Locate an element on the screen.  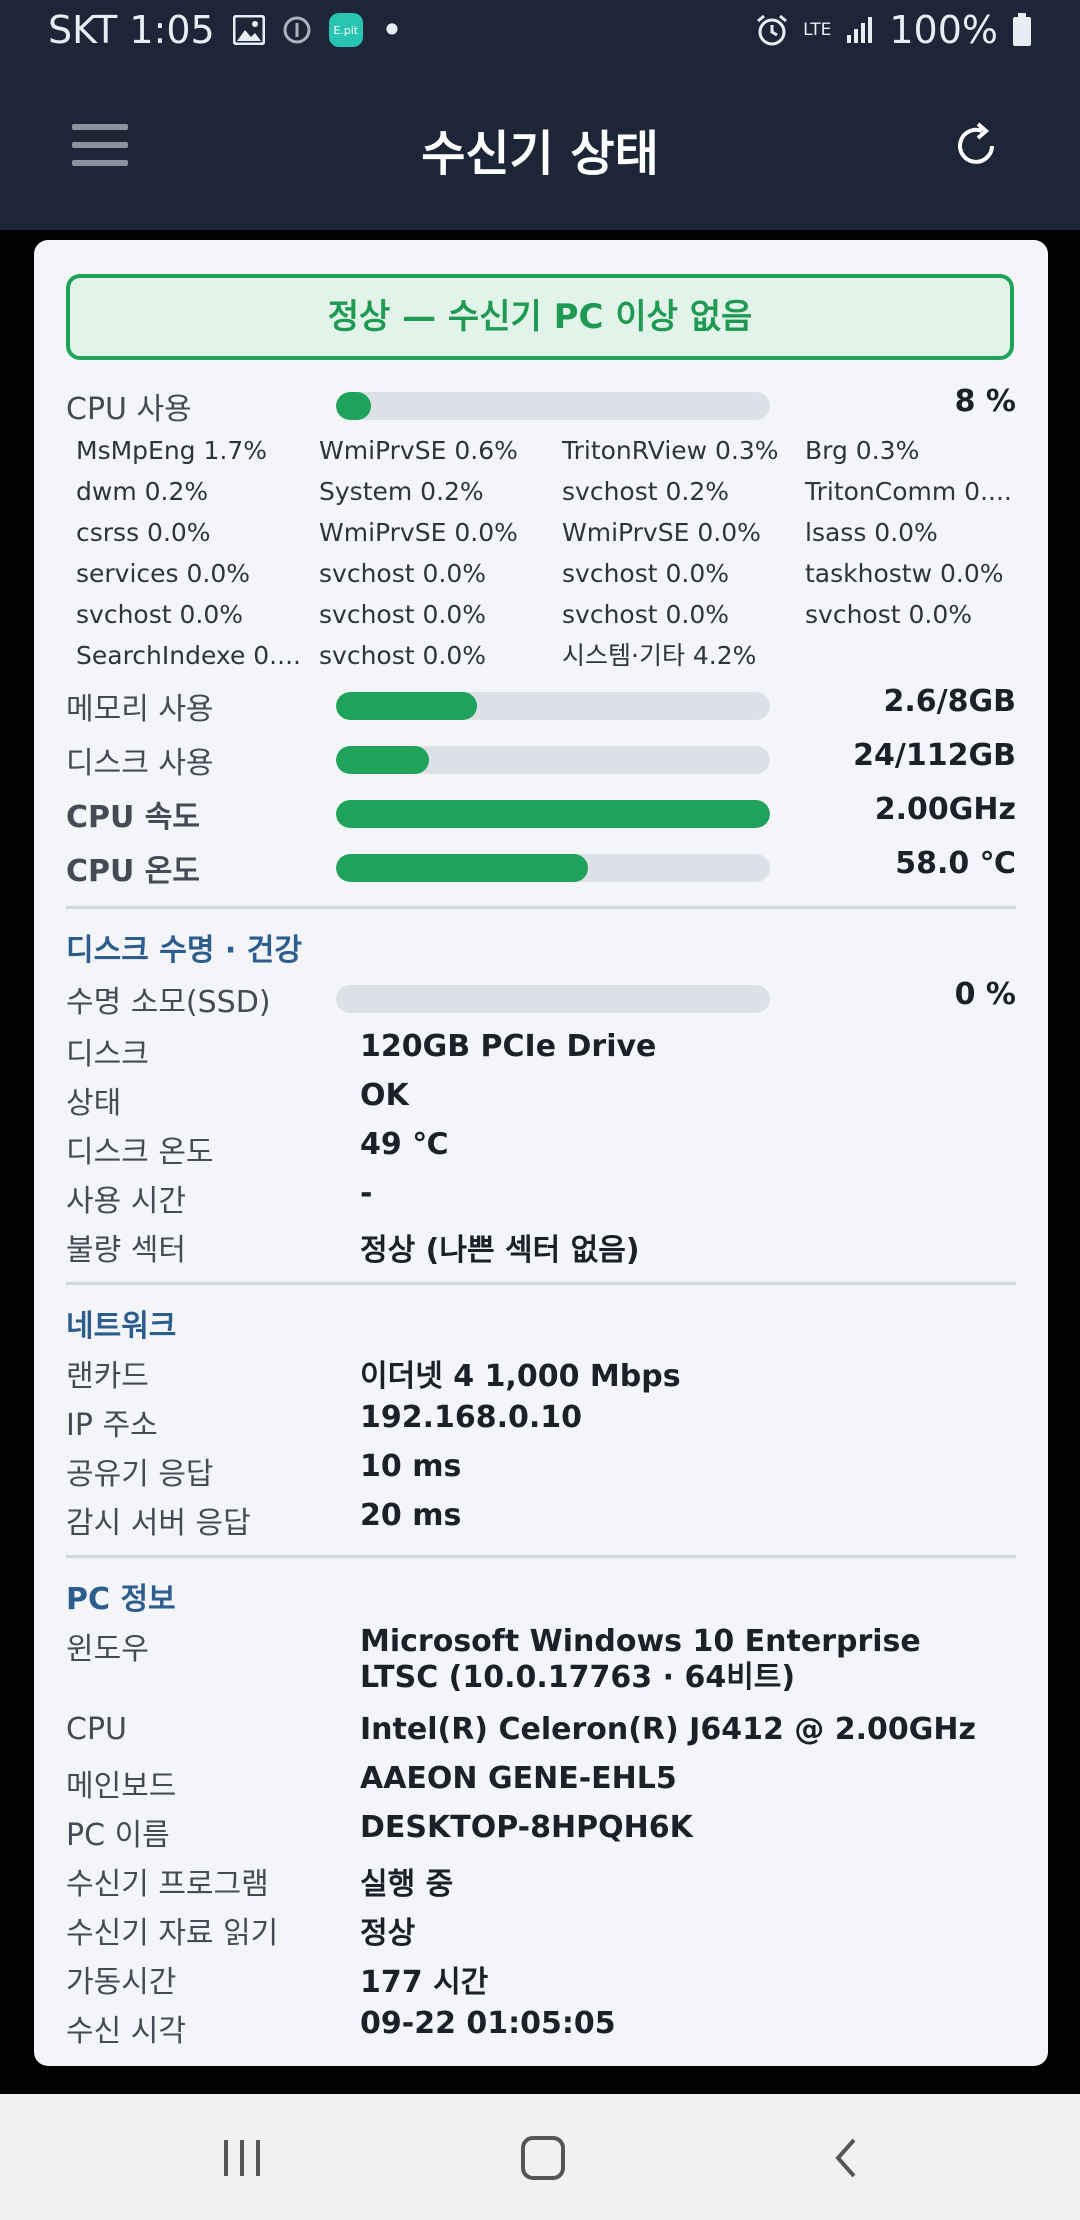
metric-row: CPU 속도 2.00GHz is located at coordinates (541, 811).